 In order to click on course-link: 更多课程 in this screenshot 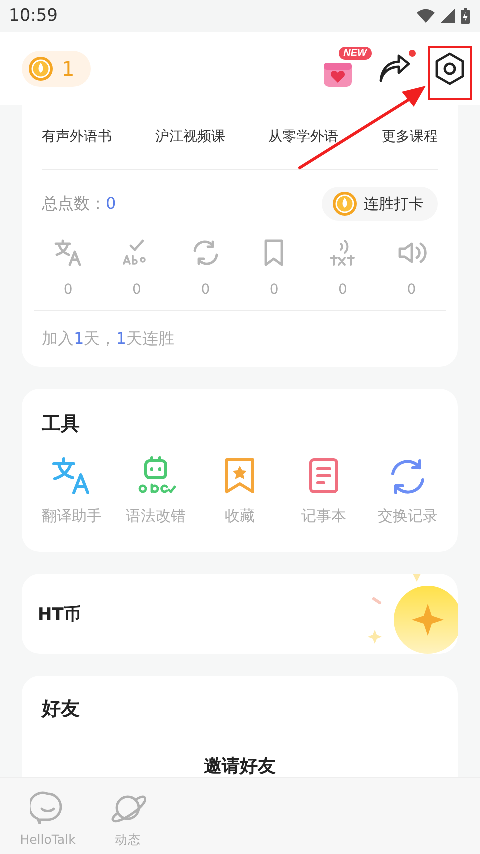, I will do `click(410, 137)`.